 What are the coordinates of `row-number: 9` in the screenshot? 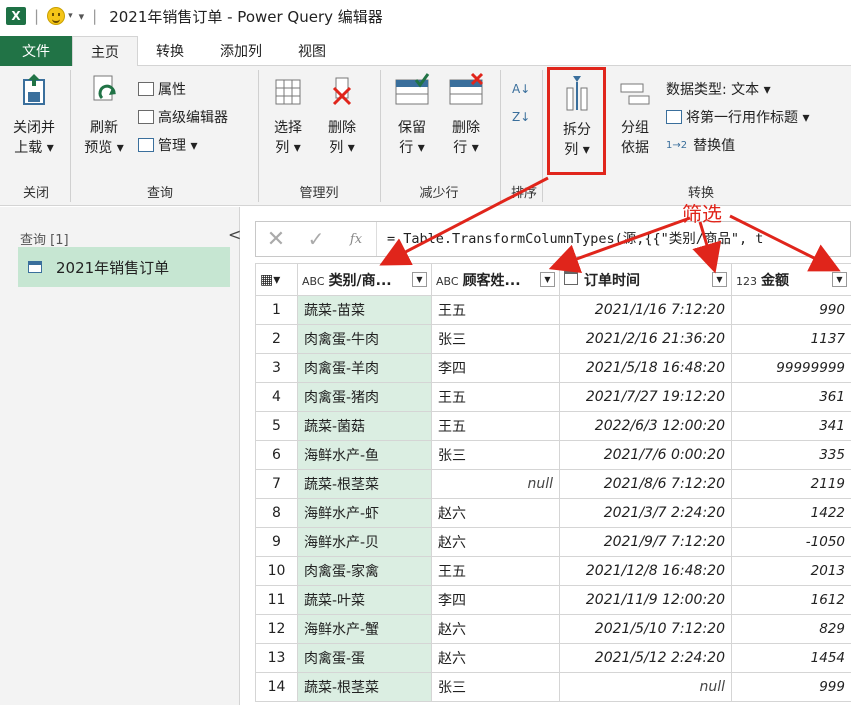 It's located at (276, 542).